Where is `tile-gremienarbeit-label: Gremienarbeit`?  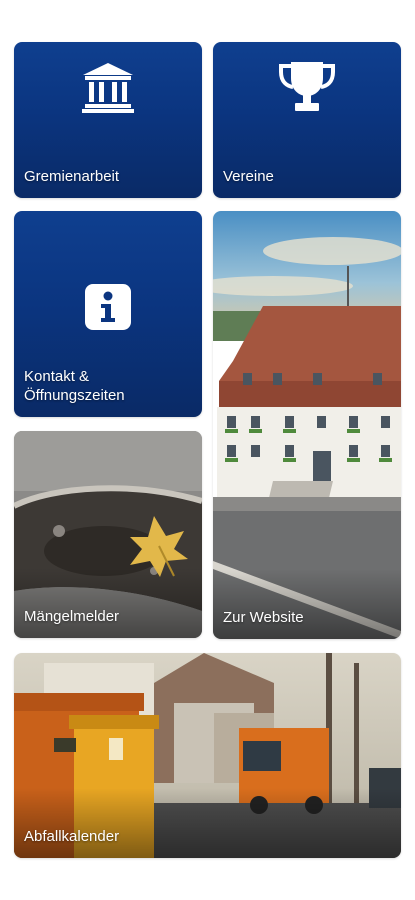 tile-gremienarbeit-label: Gremienarbeit is located at coordinates (72, 176).